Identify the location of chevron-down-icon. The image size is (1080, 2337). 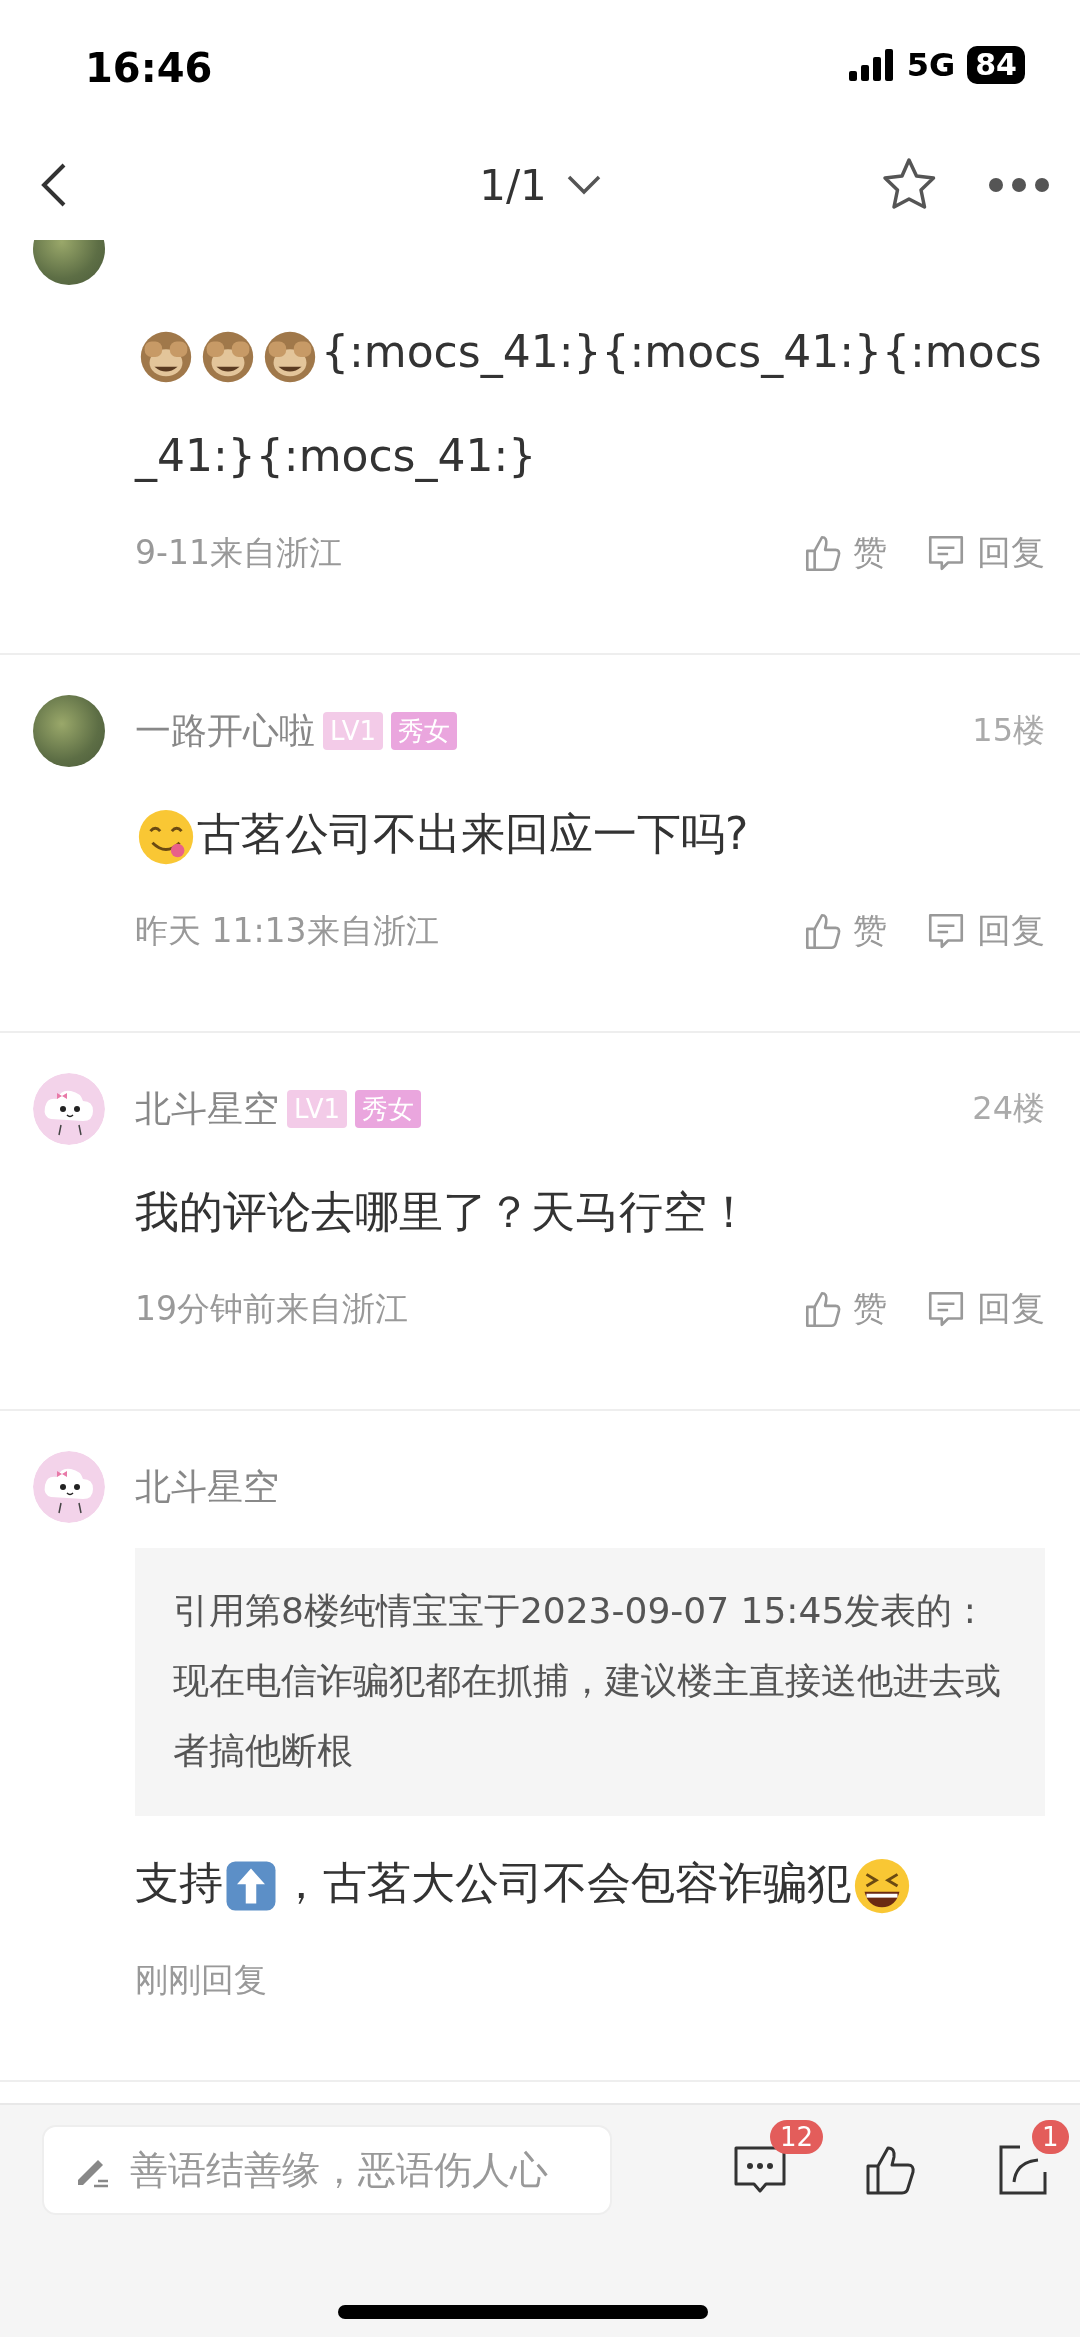
(583, 185).